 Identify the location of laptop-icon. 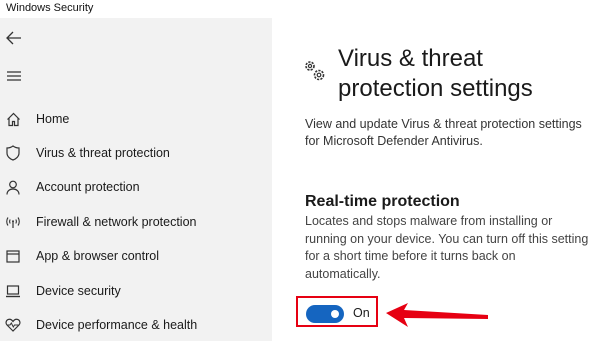
(13, 291).